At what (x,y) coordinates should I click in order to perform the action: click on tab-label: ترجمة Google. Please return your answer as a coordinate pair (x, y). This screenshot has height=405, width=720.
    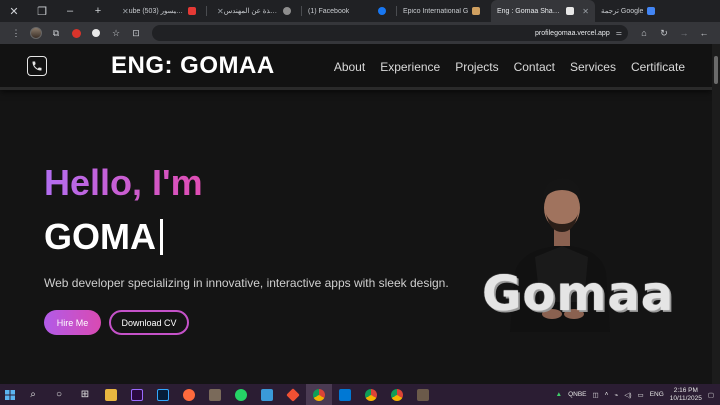
    Looking at the image, I should click on (622, 11).